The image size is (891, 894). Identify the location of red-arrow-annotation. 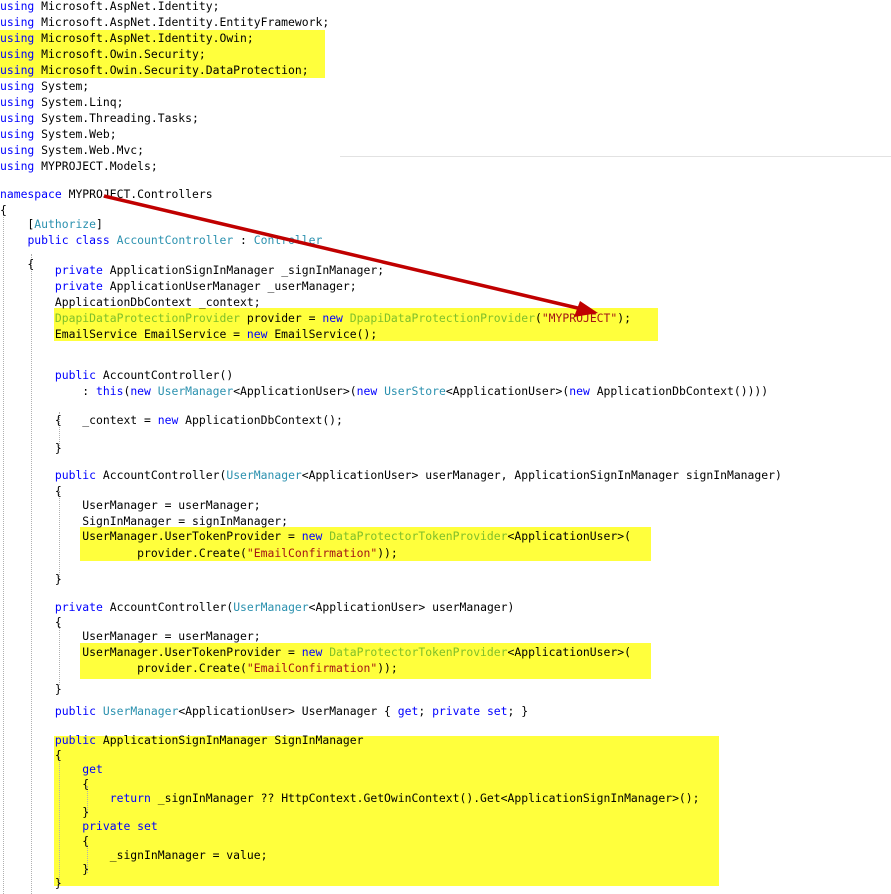
(350, 255).